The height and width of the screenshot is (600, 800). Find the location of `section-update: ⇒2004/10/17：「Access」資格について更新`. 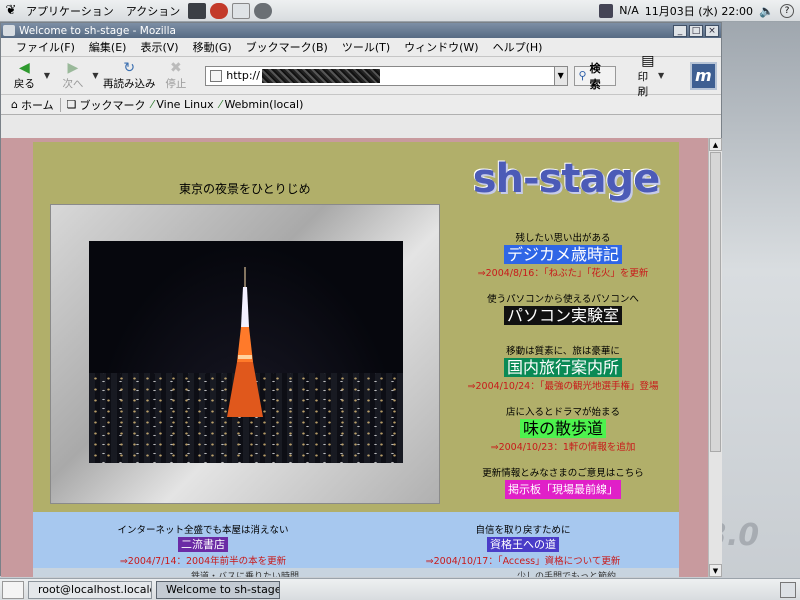

section-update: ⇒2004/10/17：「Access」資格について更新 is located at coordinates (523, 560).